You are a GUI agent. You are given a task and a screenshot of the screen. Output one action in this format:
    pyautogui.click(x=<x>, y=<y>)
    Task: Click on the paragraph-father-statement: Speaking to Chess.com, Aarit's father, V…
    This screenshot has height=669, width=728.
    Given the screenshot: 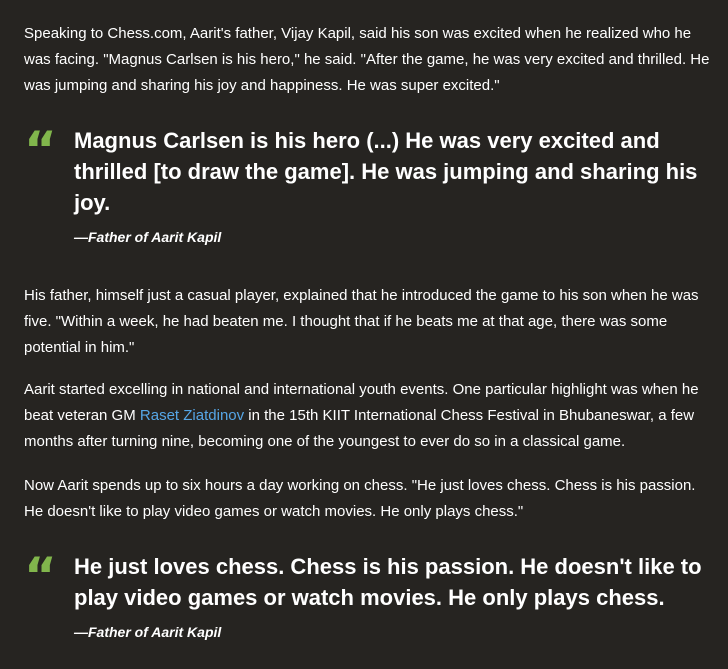 What is the action you would take?
    pyautogui.click(x=367, y=59)
    